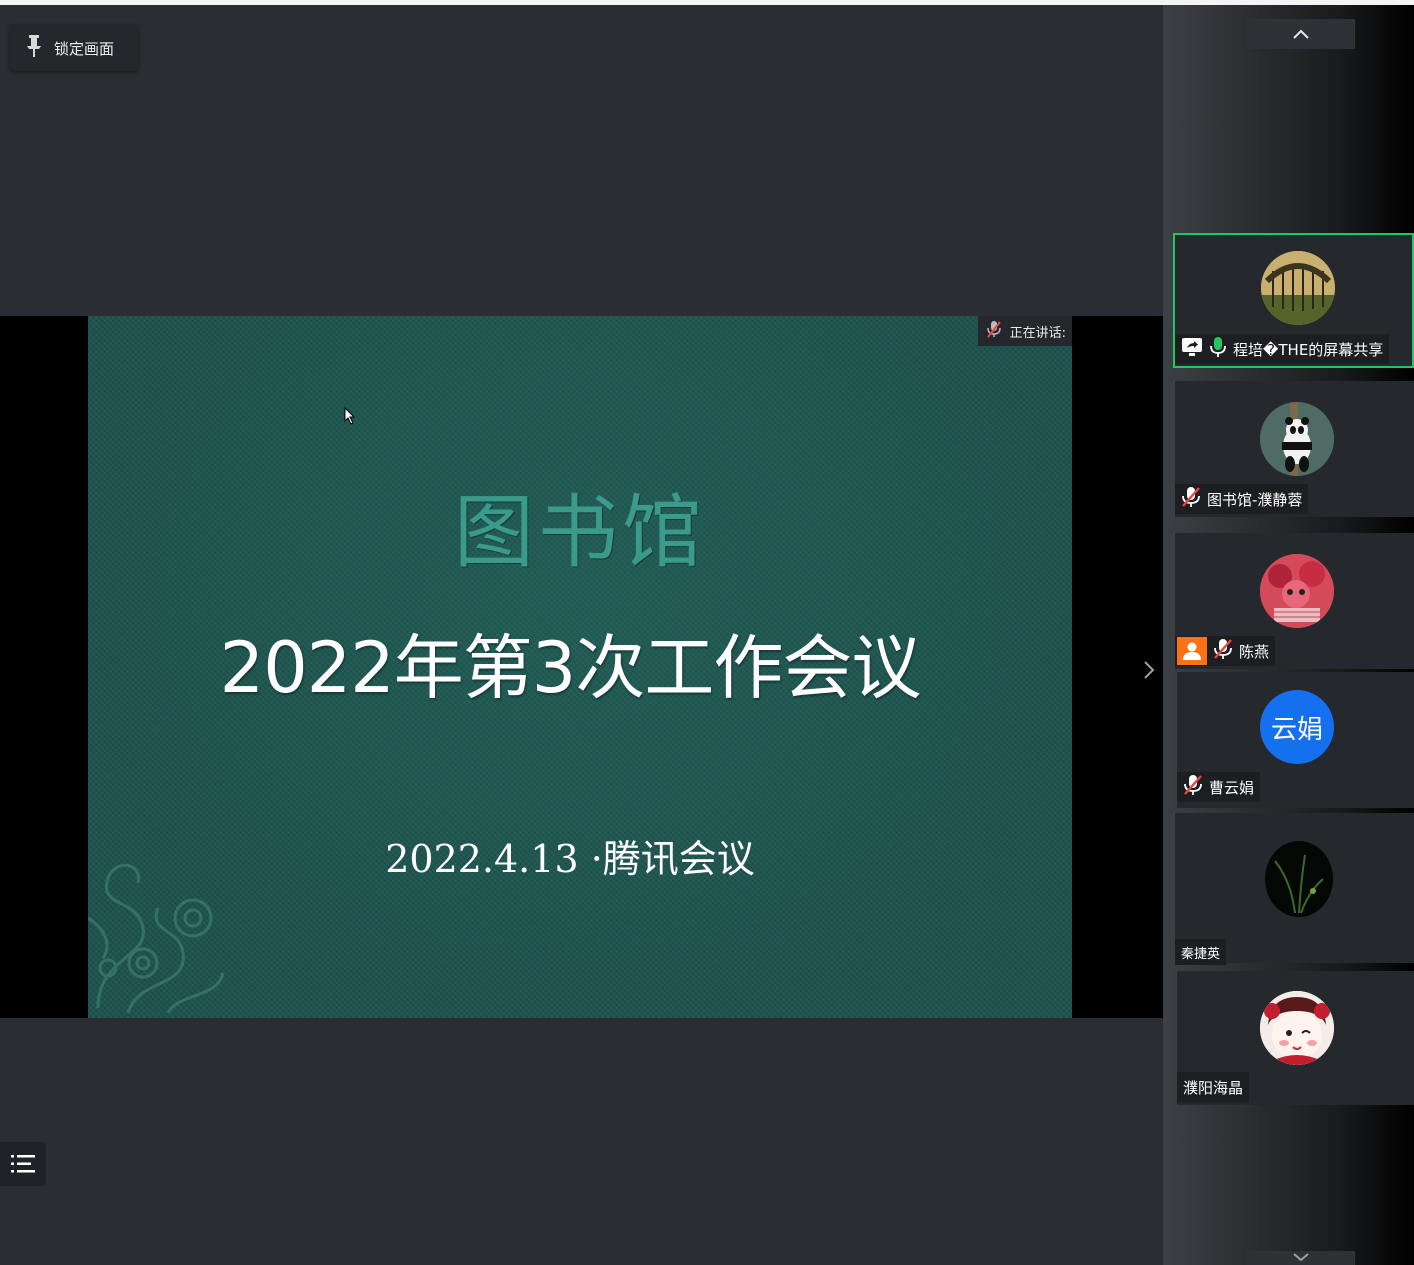 The image size is (1414, 1265). What do you see at coordinates (1218, 349) in the screenshot?
I see `mic-on-icon` at bounding box center [1218, 349].